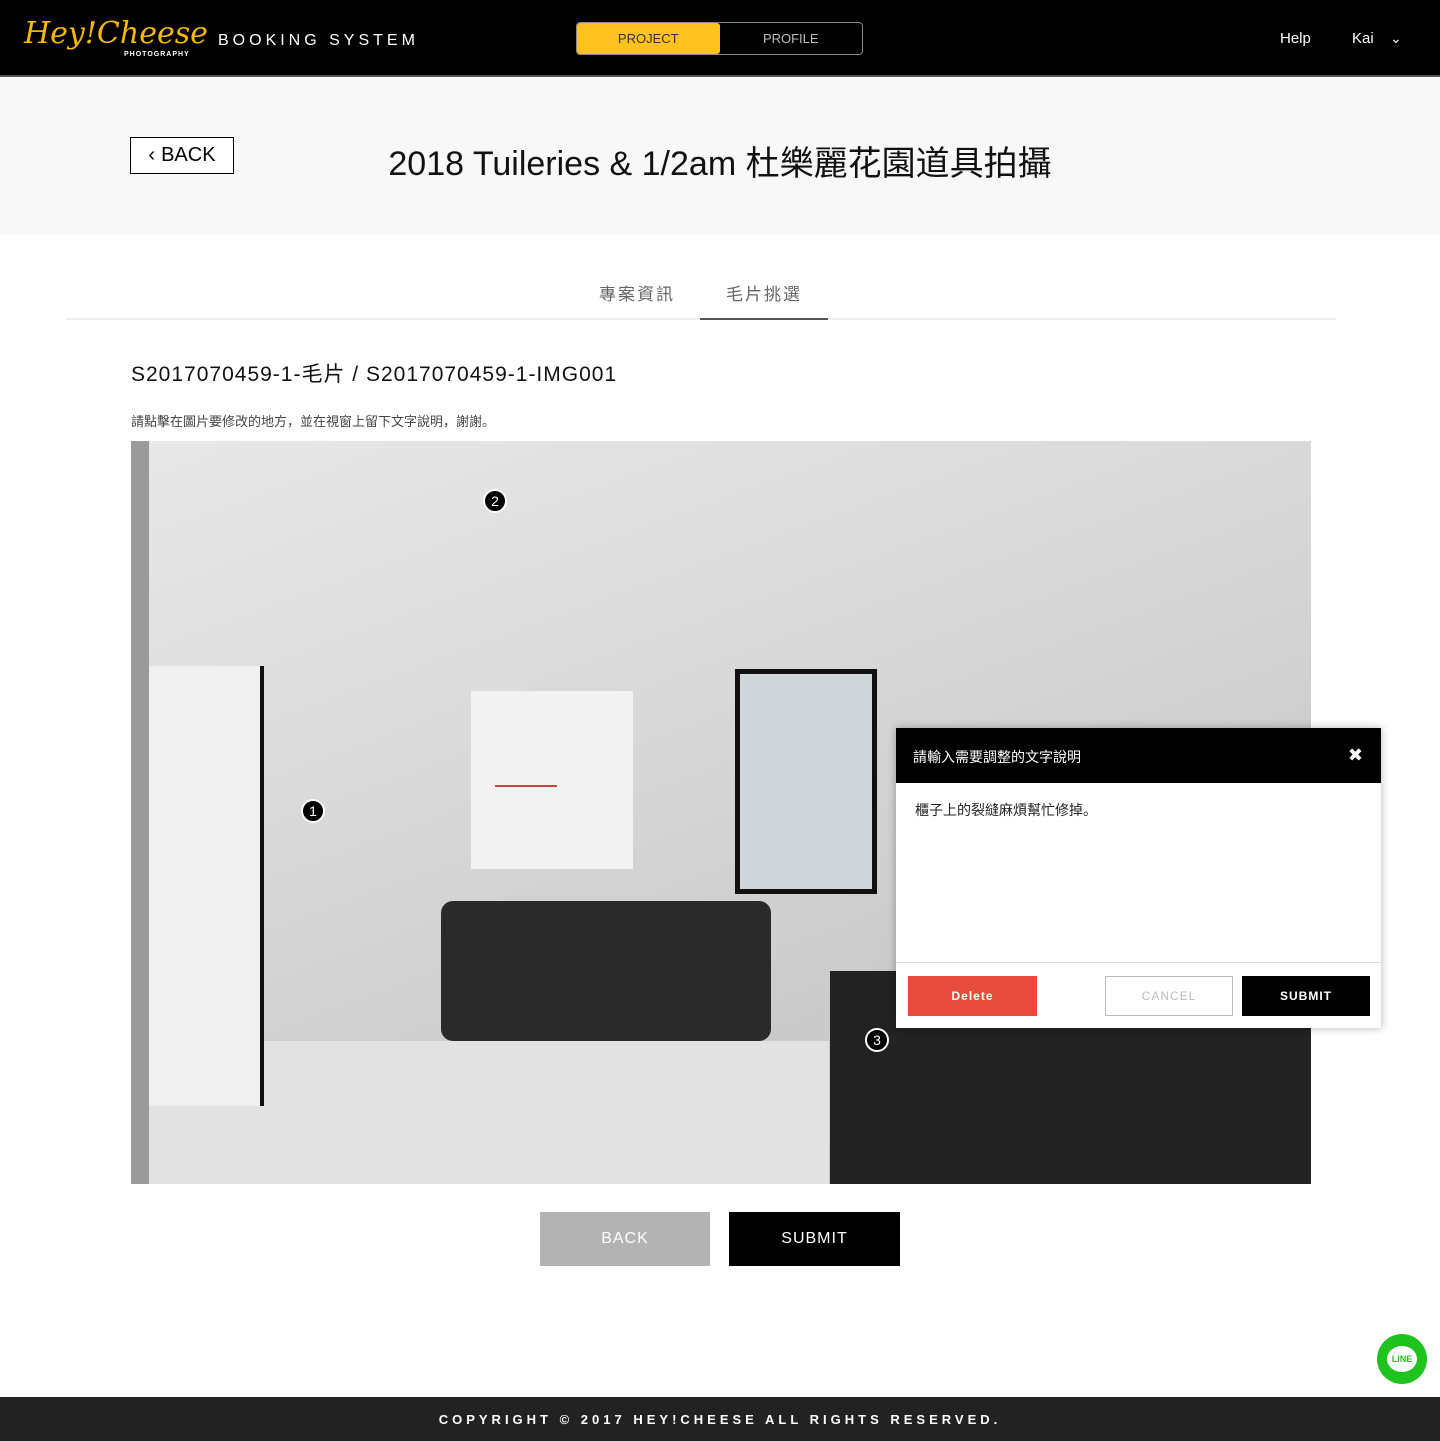  What do you see at coordinates (1363, 38) in the screenshot?
I see `user-menu: Kai` at bounding box center [1363, 38].